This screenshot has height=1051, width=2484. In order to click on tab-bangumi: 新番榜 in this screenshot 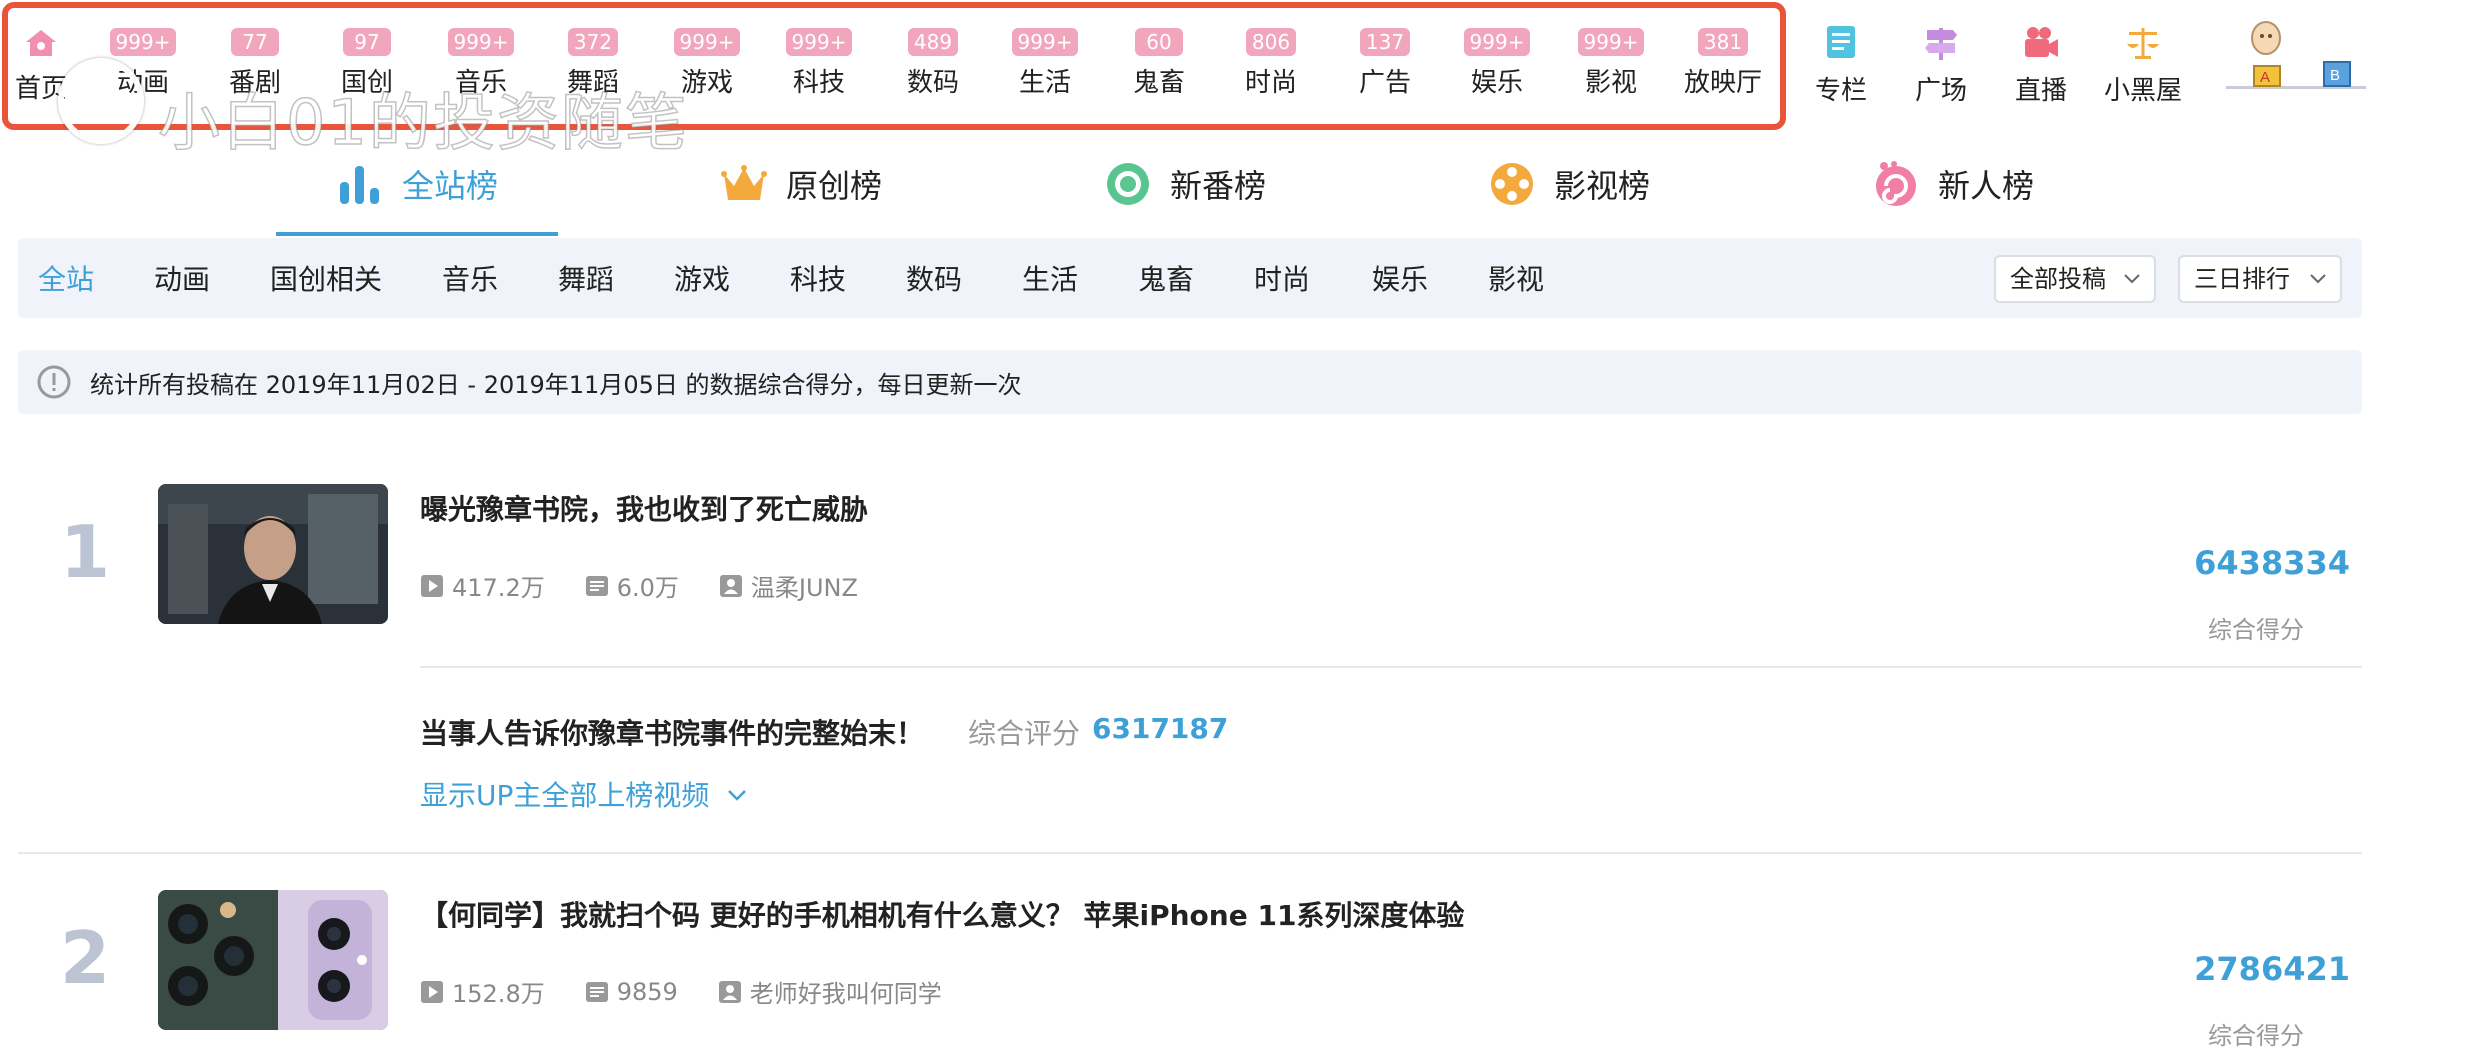, I will do `click(1185, 184)`.